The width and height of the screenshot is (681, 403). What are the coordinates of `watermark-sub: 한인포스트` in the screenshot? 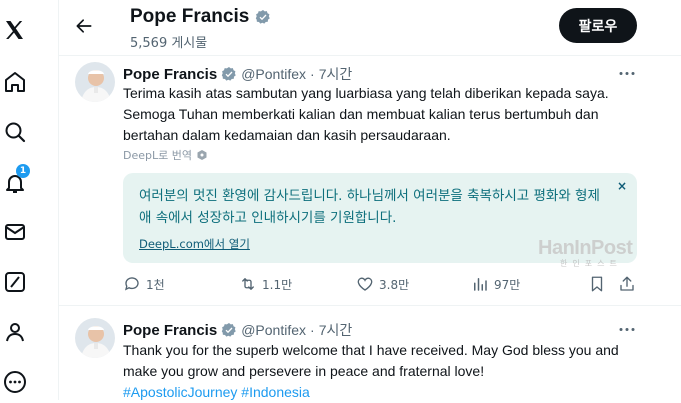 It's located at (591, 263).